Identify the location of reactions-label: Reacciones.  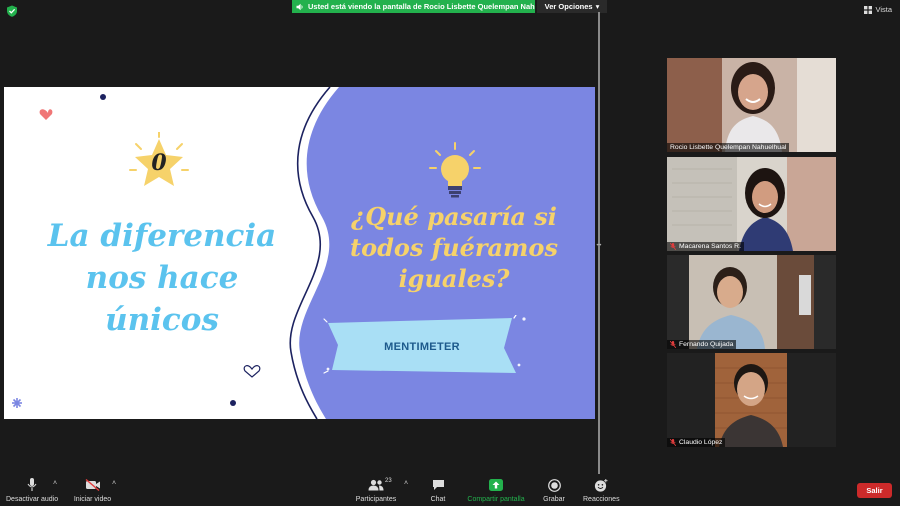
(601, 499).